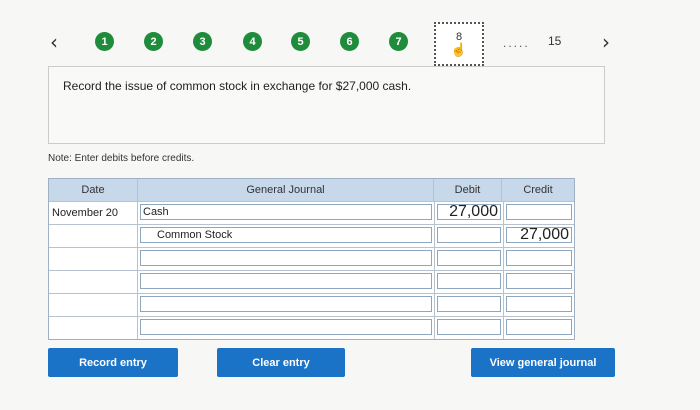  What do you see at coordinates (121, 158) in the screenshot?
I see `note-text: Note: Enter debits before credits.` at bounding box center [121, 158].